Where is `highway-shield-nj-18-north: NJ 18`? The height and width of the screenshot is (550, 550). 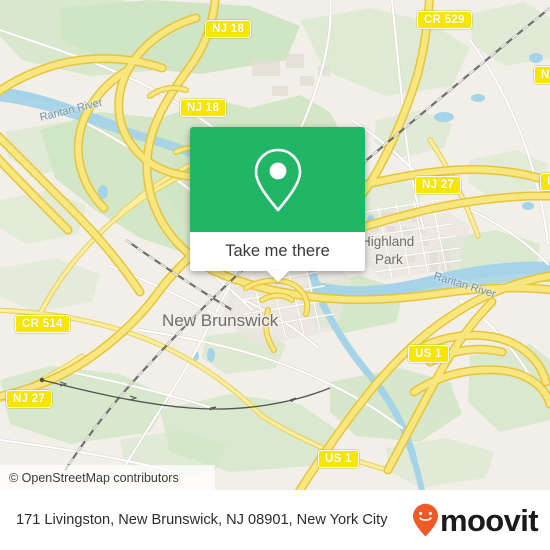
highway-shield-nj-18-north: NJ 18 is located at coordinates (228, 29).